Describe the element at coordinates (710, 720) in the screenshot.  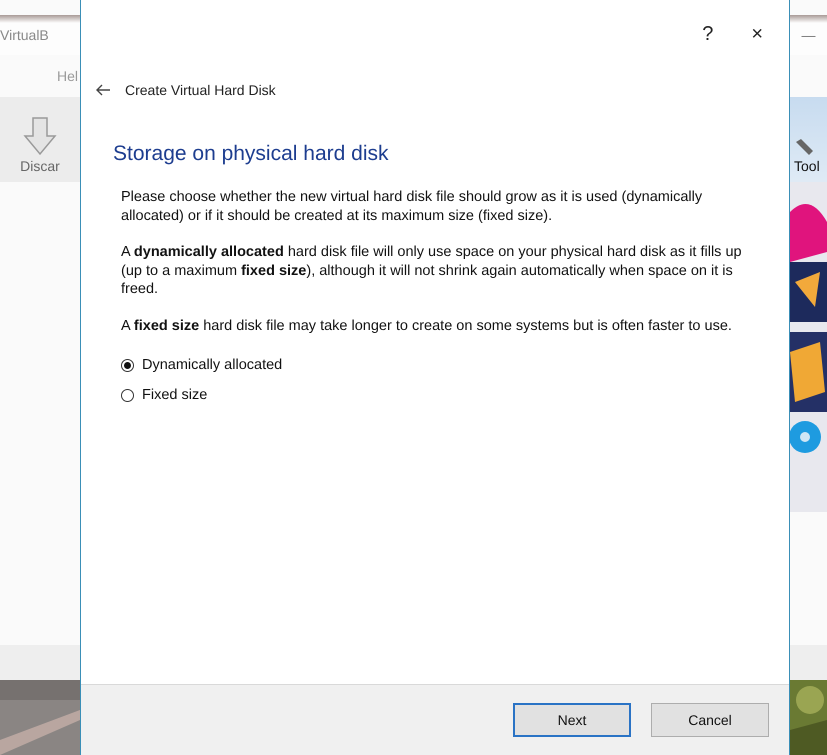
I see `cancel-button: Cancel` at that location.